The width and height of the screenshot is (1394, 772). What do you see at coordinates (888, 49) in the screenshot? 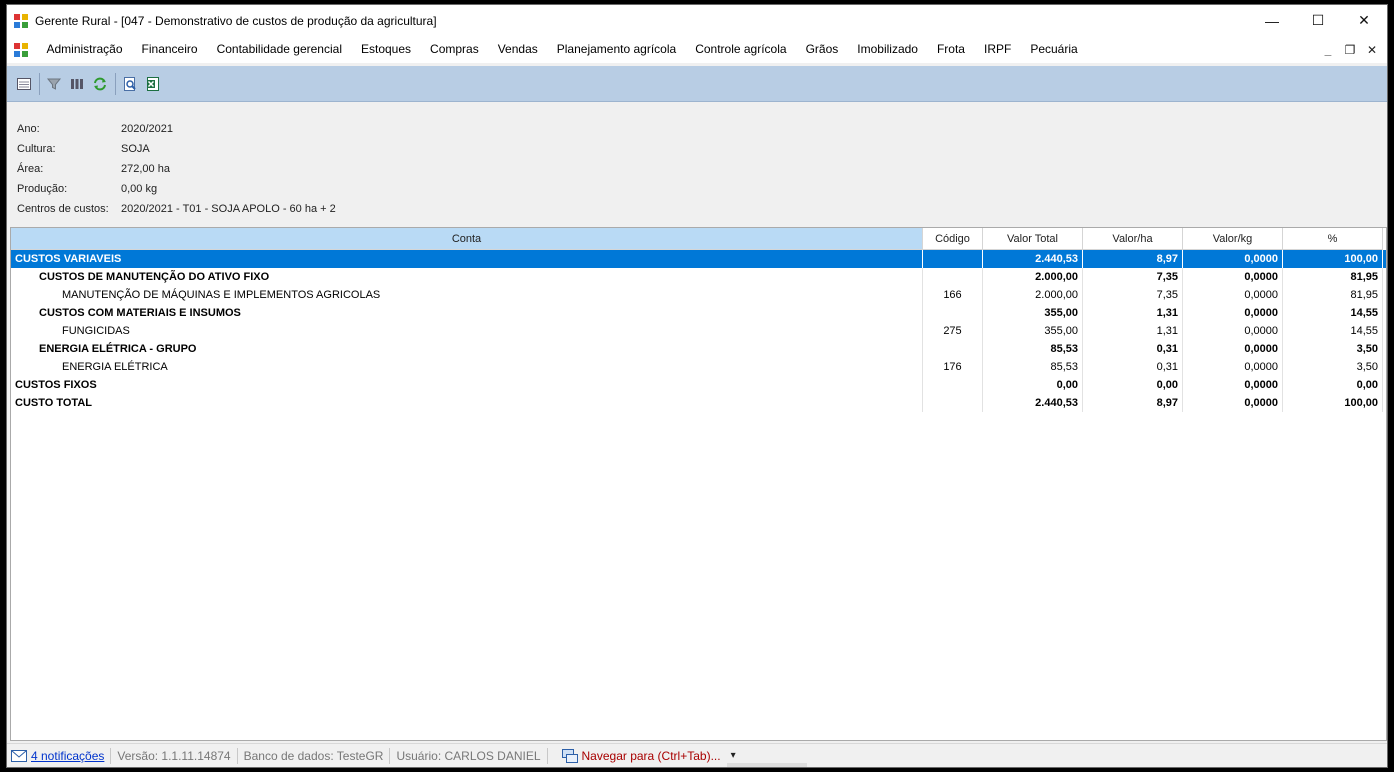
I see `menu-imobilizado: Imobilizado` at bounding box center [888, 49].